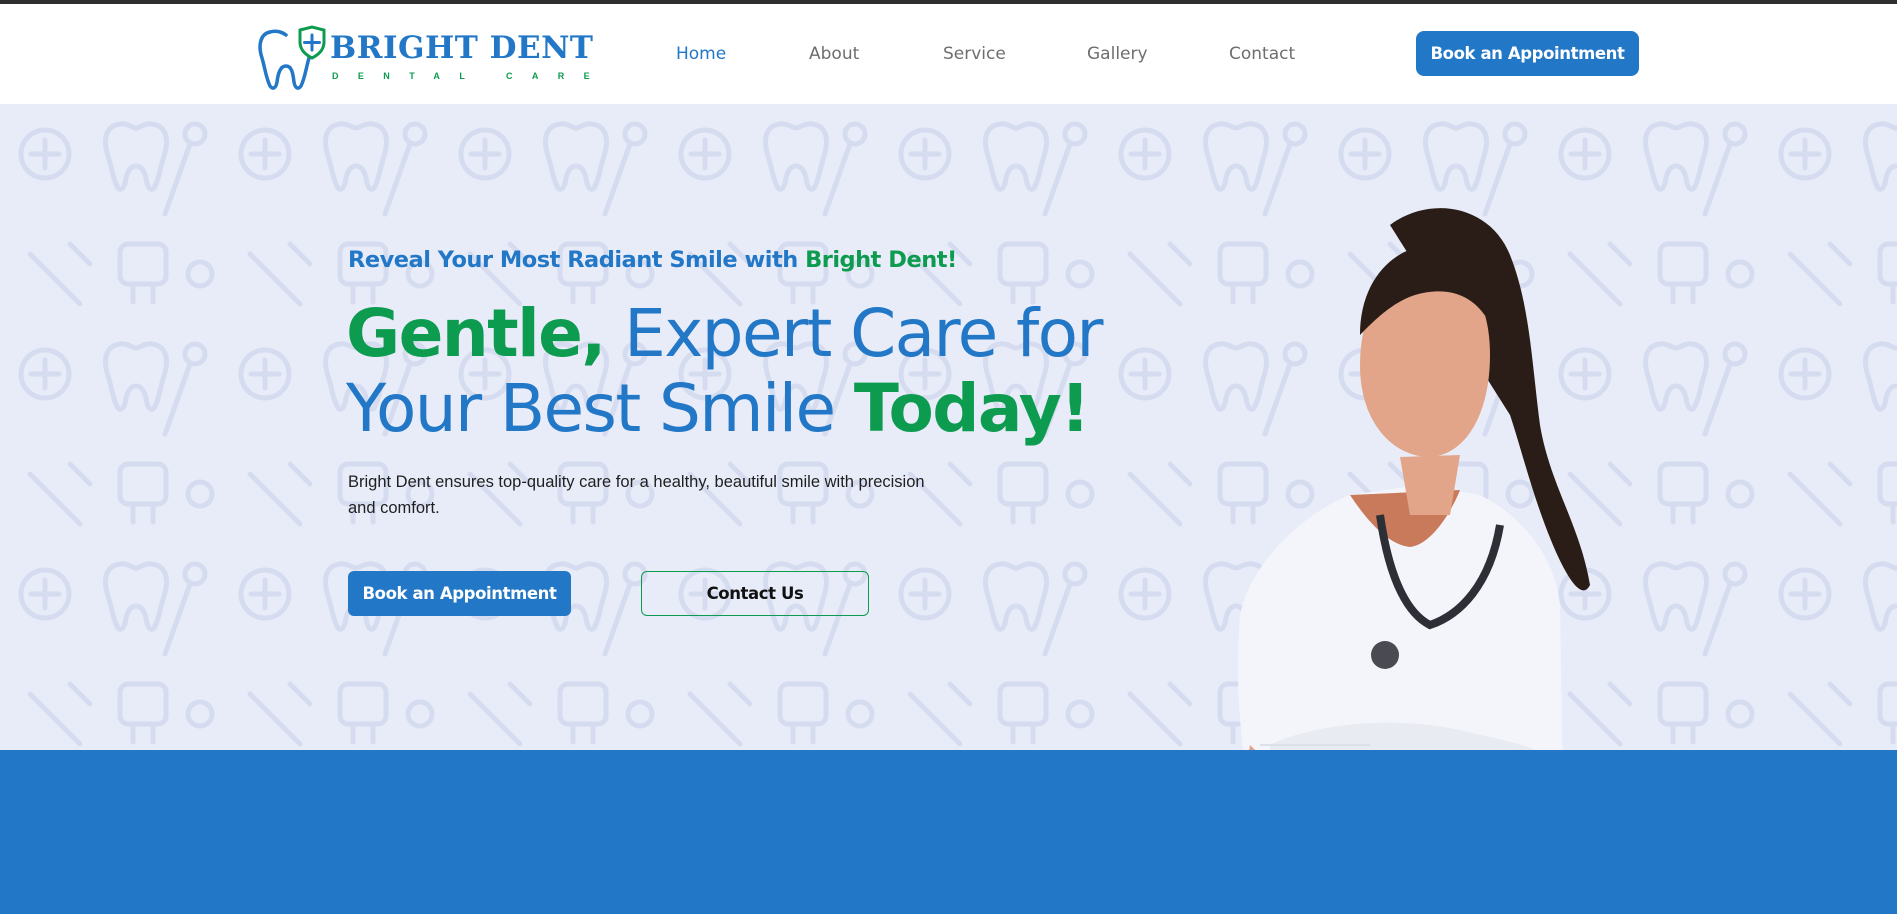 Image resolution: width=1897 pixels, height=914 pixels. Describe the element at coordinates (755, 593) in the screenshot. I see `hero-contact-us-button: Contact Us` at that location.